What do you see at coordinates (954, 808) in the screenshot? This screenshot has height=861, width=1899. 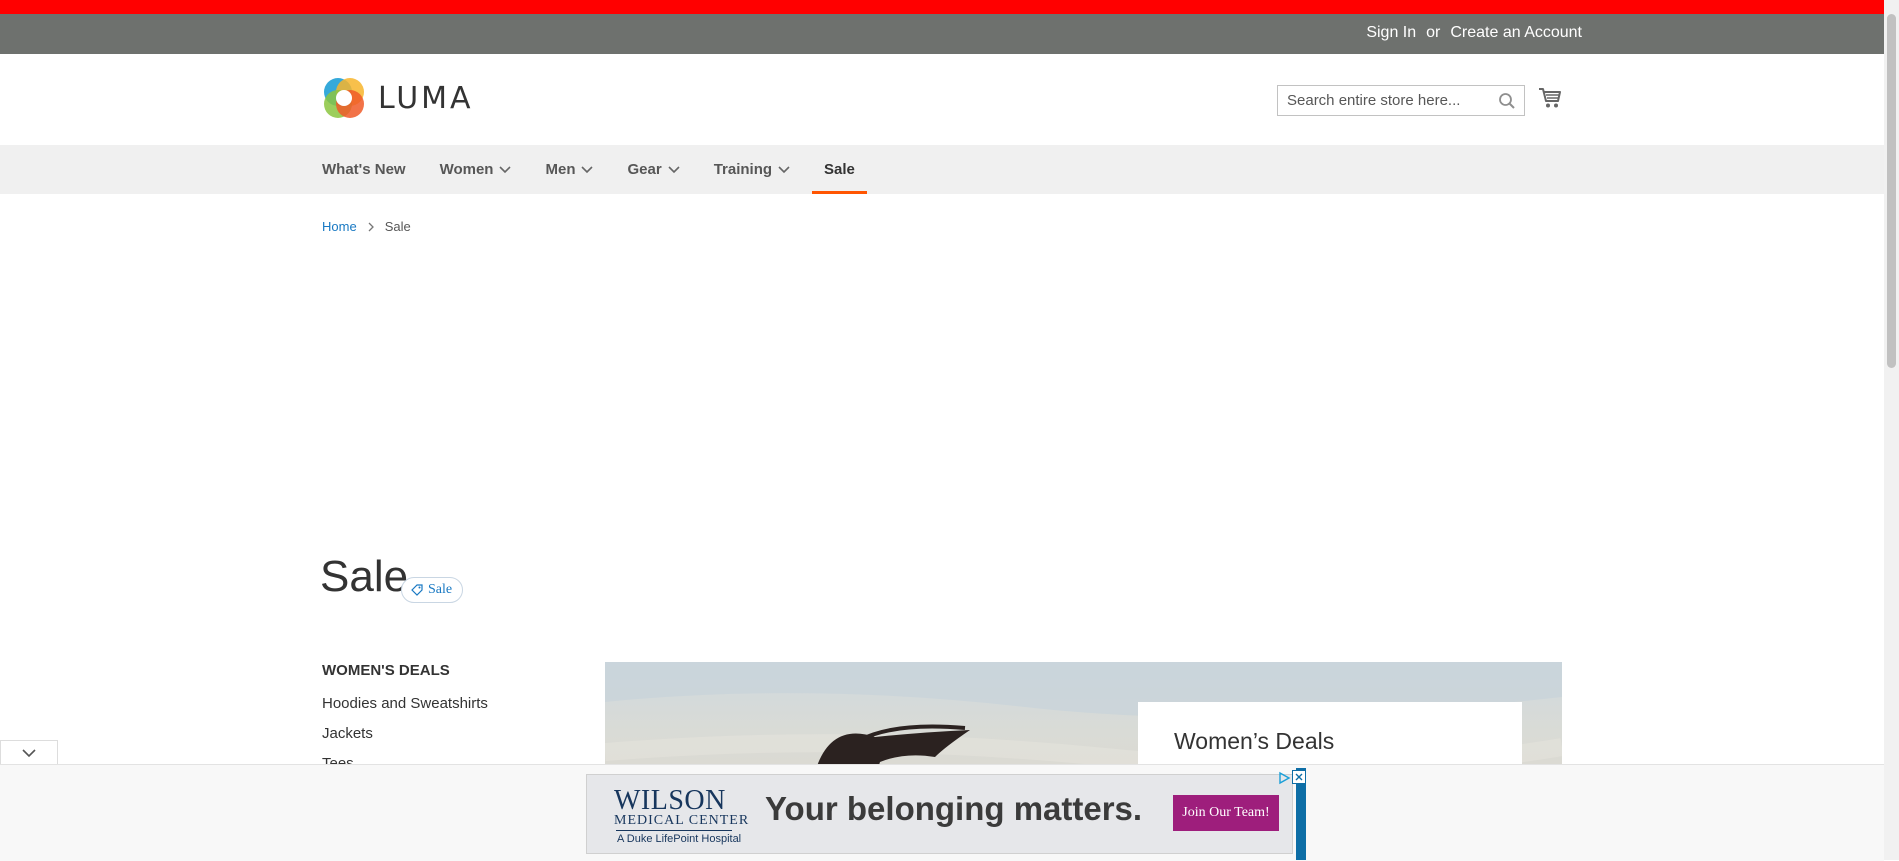 I see `ad-headline: Your belonging matters.` at bounding box center [954, 808].